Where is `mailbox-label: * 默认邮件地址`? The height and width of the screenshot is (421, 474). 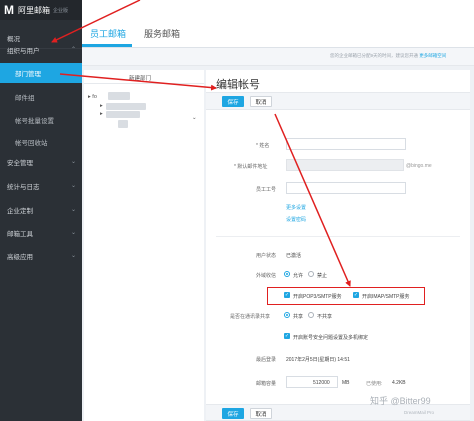
mailbox-label: * 默认邮件地址 is located at coordinates (251, 167).